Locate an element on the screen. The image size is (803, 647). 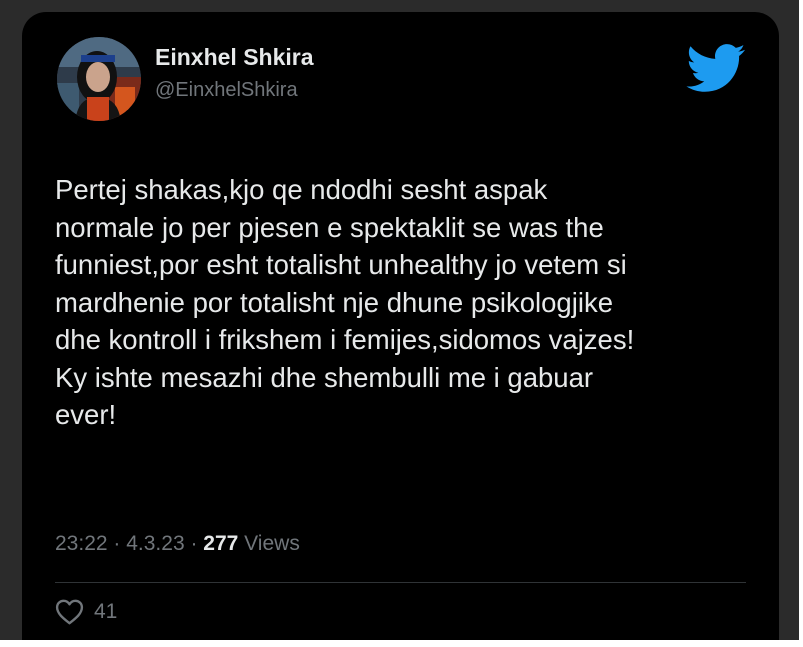
avatar-photo is located at coordinates (99, 79).